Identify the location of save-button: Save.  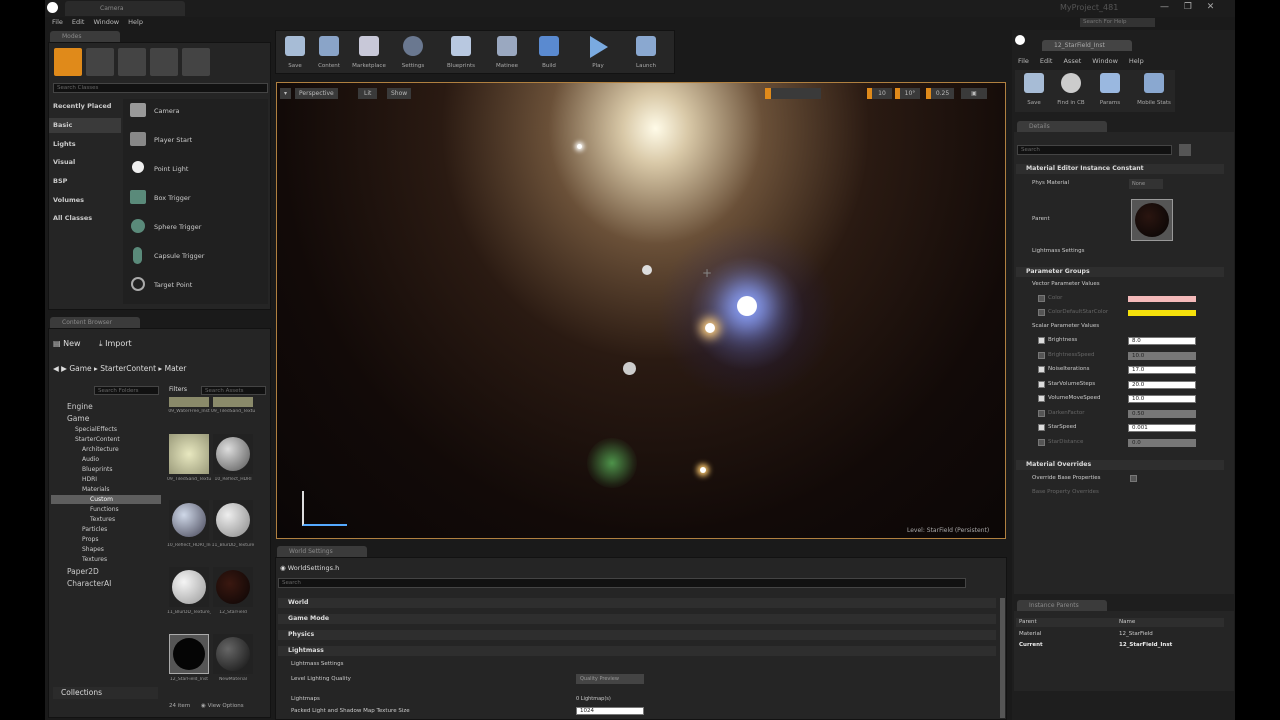
(295, 52).